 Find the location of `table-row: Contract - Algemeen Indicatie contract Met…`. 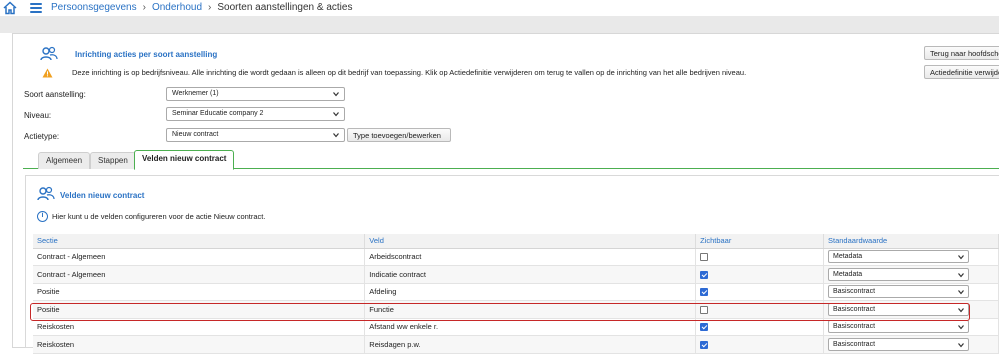

table-row: Contract - Algemeen Indicatie contract Met… is located at coordinates (516, 274).